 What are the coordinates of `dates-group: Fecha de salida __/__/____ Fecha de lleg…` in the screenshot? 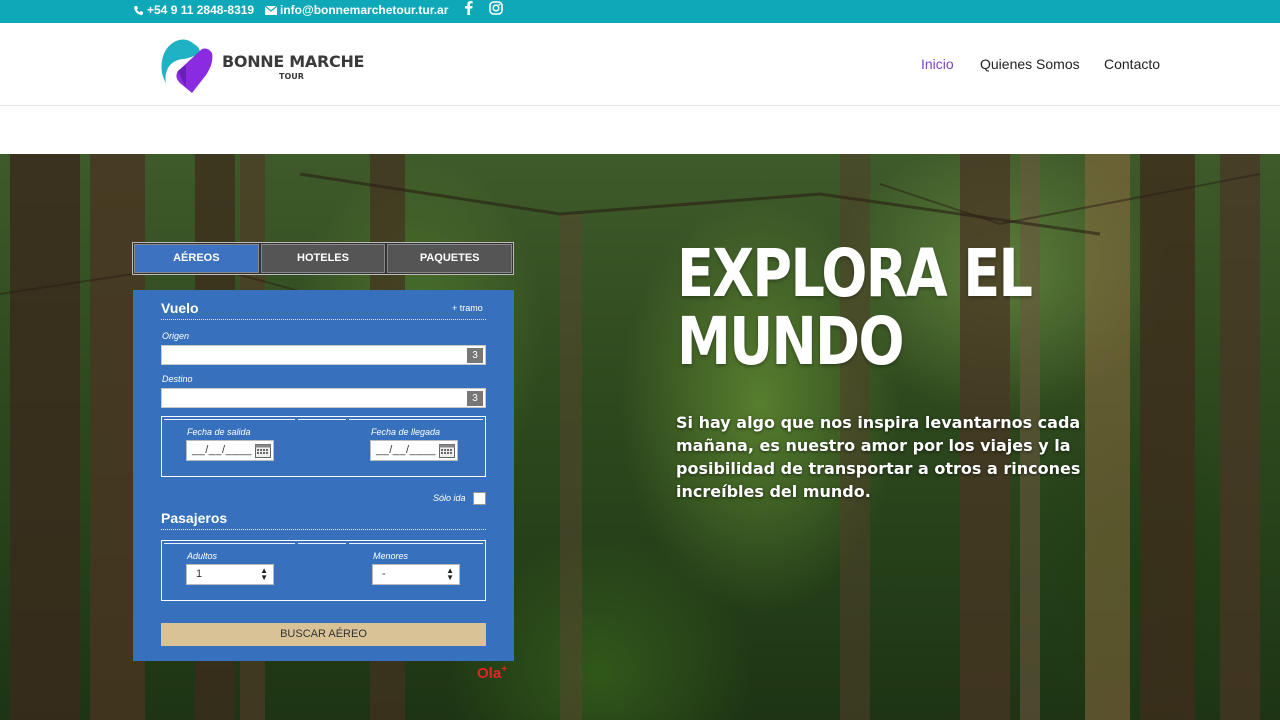 It's located at (323, 446).